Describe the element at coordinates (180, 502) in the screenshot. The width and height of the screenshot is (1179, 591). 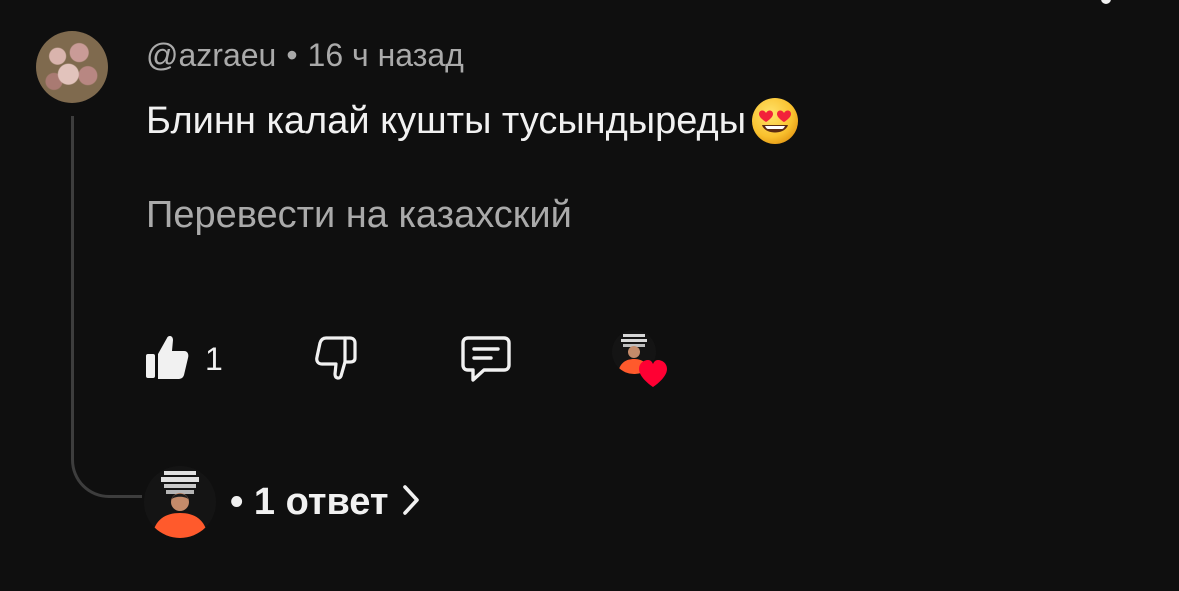
I see `reply-author-avatar` at that location.